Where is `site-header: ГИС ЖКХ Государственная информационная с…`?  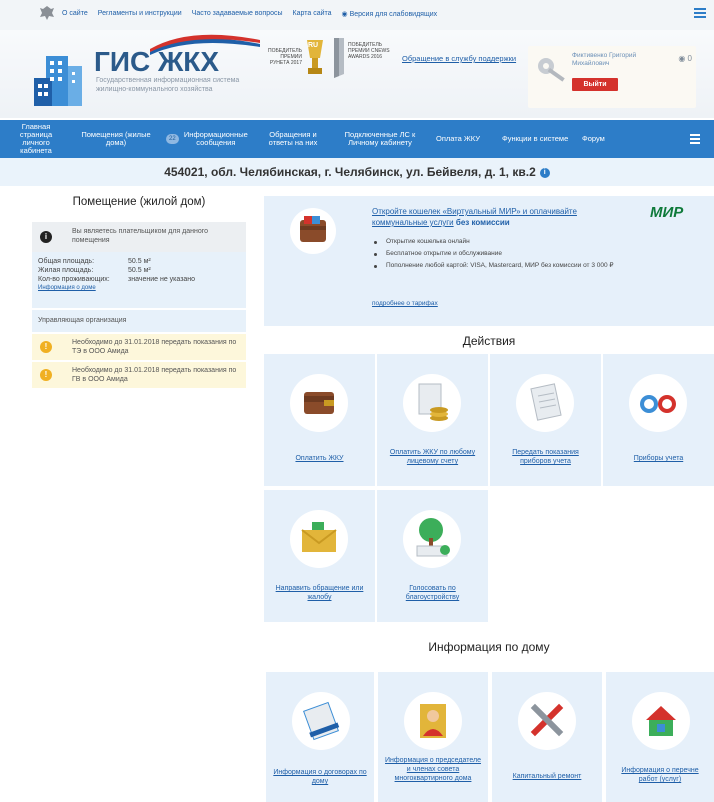 site-header: ГИС ЖКХ Государственная информационная с… is located at coordinates (357, 74).